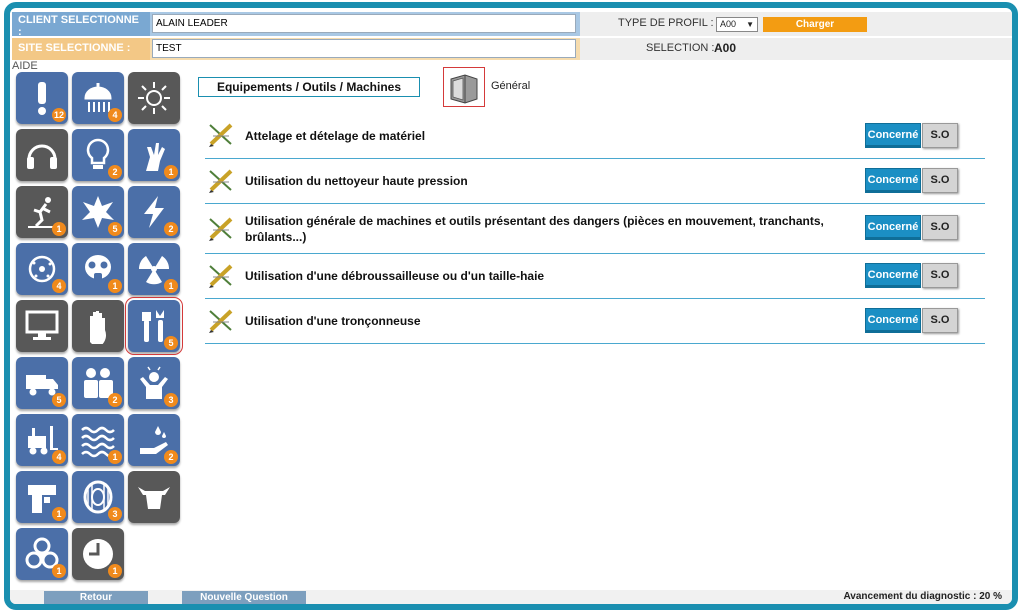 Image resolution: width=1024 pixels, height=616 pixels. Describe the element at coordinates (42, 554) in the screenshot. I see `category-tile-biohazard: 1` at that location.